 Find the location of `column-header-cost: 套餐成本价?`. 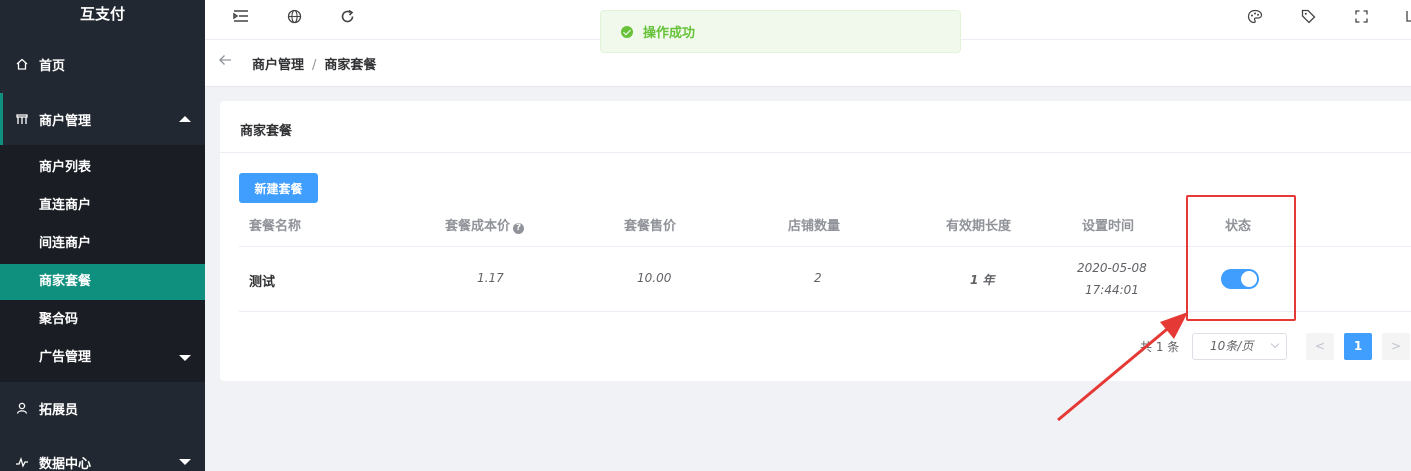

column-header-cost: 套餐成本价? is located at coordinates (485, 224).